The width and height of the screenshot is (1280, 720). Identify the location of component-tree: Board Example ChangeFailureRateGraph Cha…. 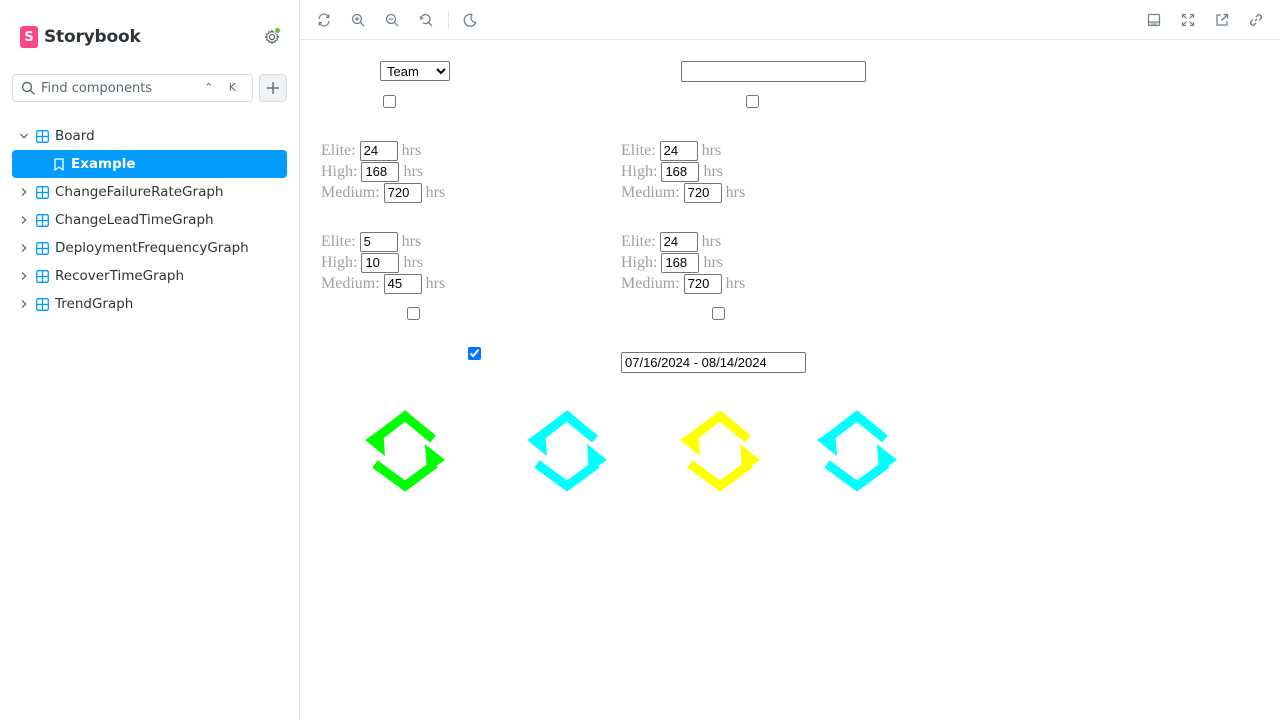
(149, 220).